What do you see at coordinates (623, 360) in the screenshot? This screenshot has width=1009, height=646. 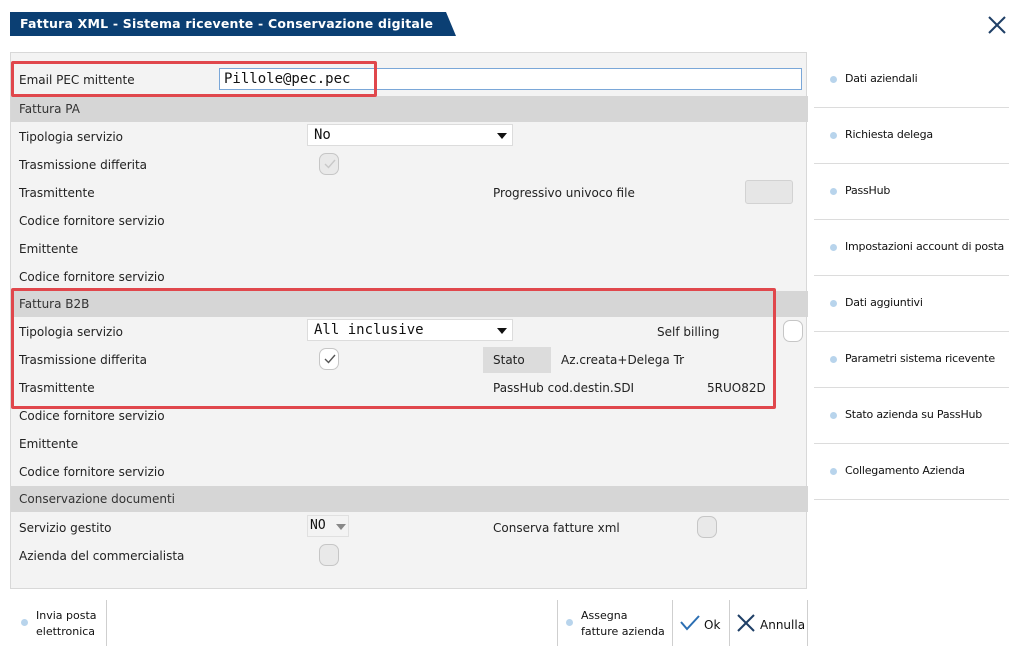 I see `b2b-stato-value: Az.creata+Delega Tr` at bounding box center [623, 360].